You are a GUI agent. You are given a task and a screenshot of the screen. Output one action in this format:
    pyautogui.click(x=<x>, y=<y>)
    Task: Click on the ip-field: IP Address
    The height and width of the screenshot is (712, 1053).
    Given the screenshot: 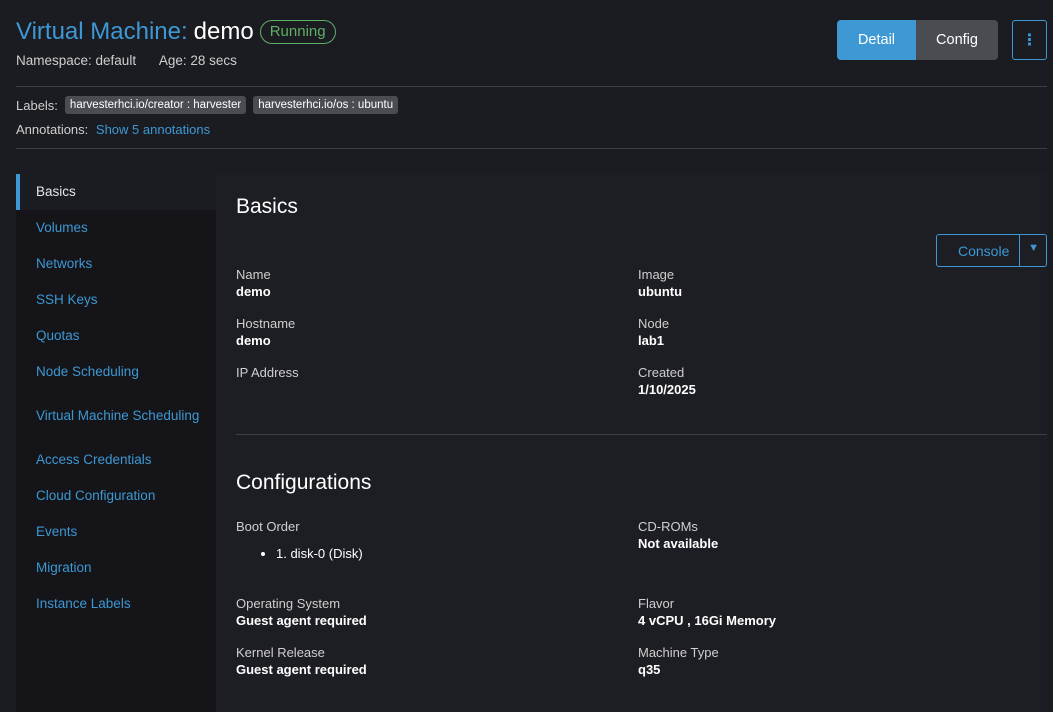 What is the action you would take?
    pyautogui.click(x=267, y=372)
    